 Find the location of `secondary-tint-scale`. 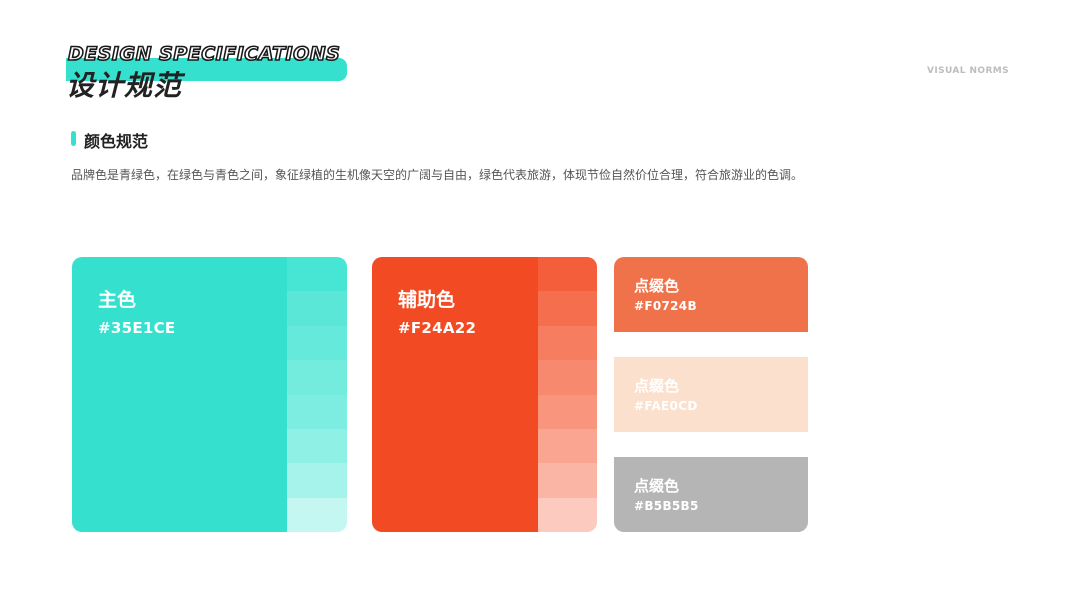

secondary-tint-scale is located at coordinates (567, 394).